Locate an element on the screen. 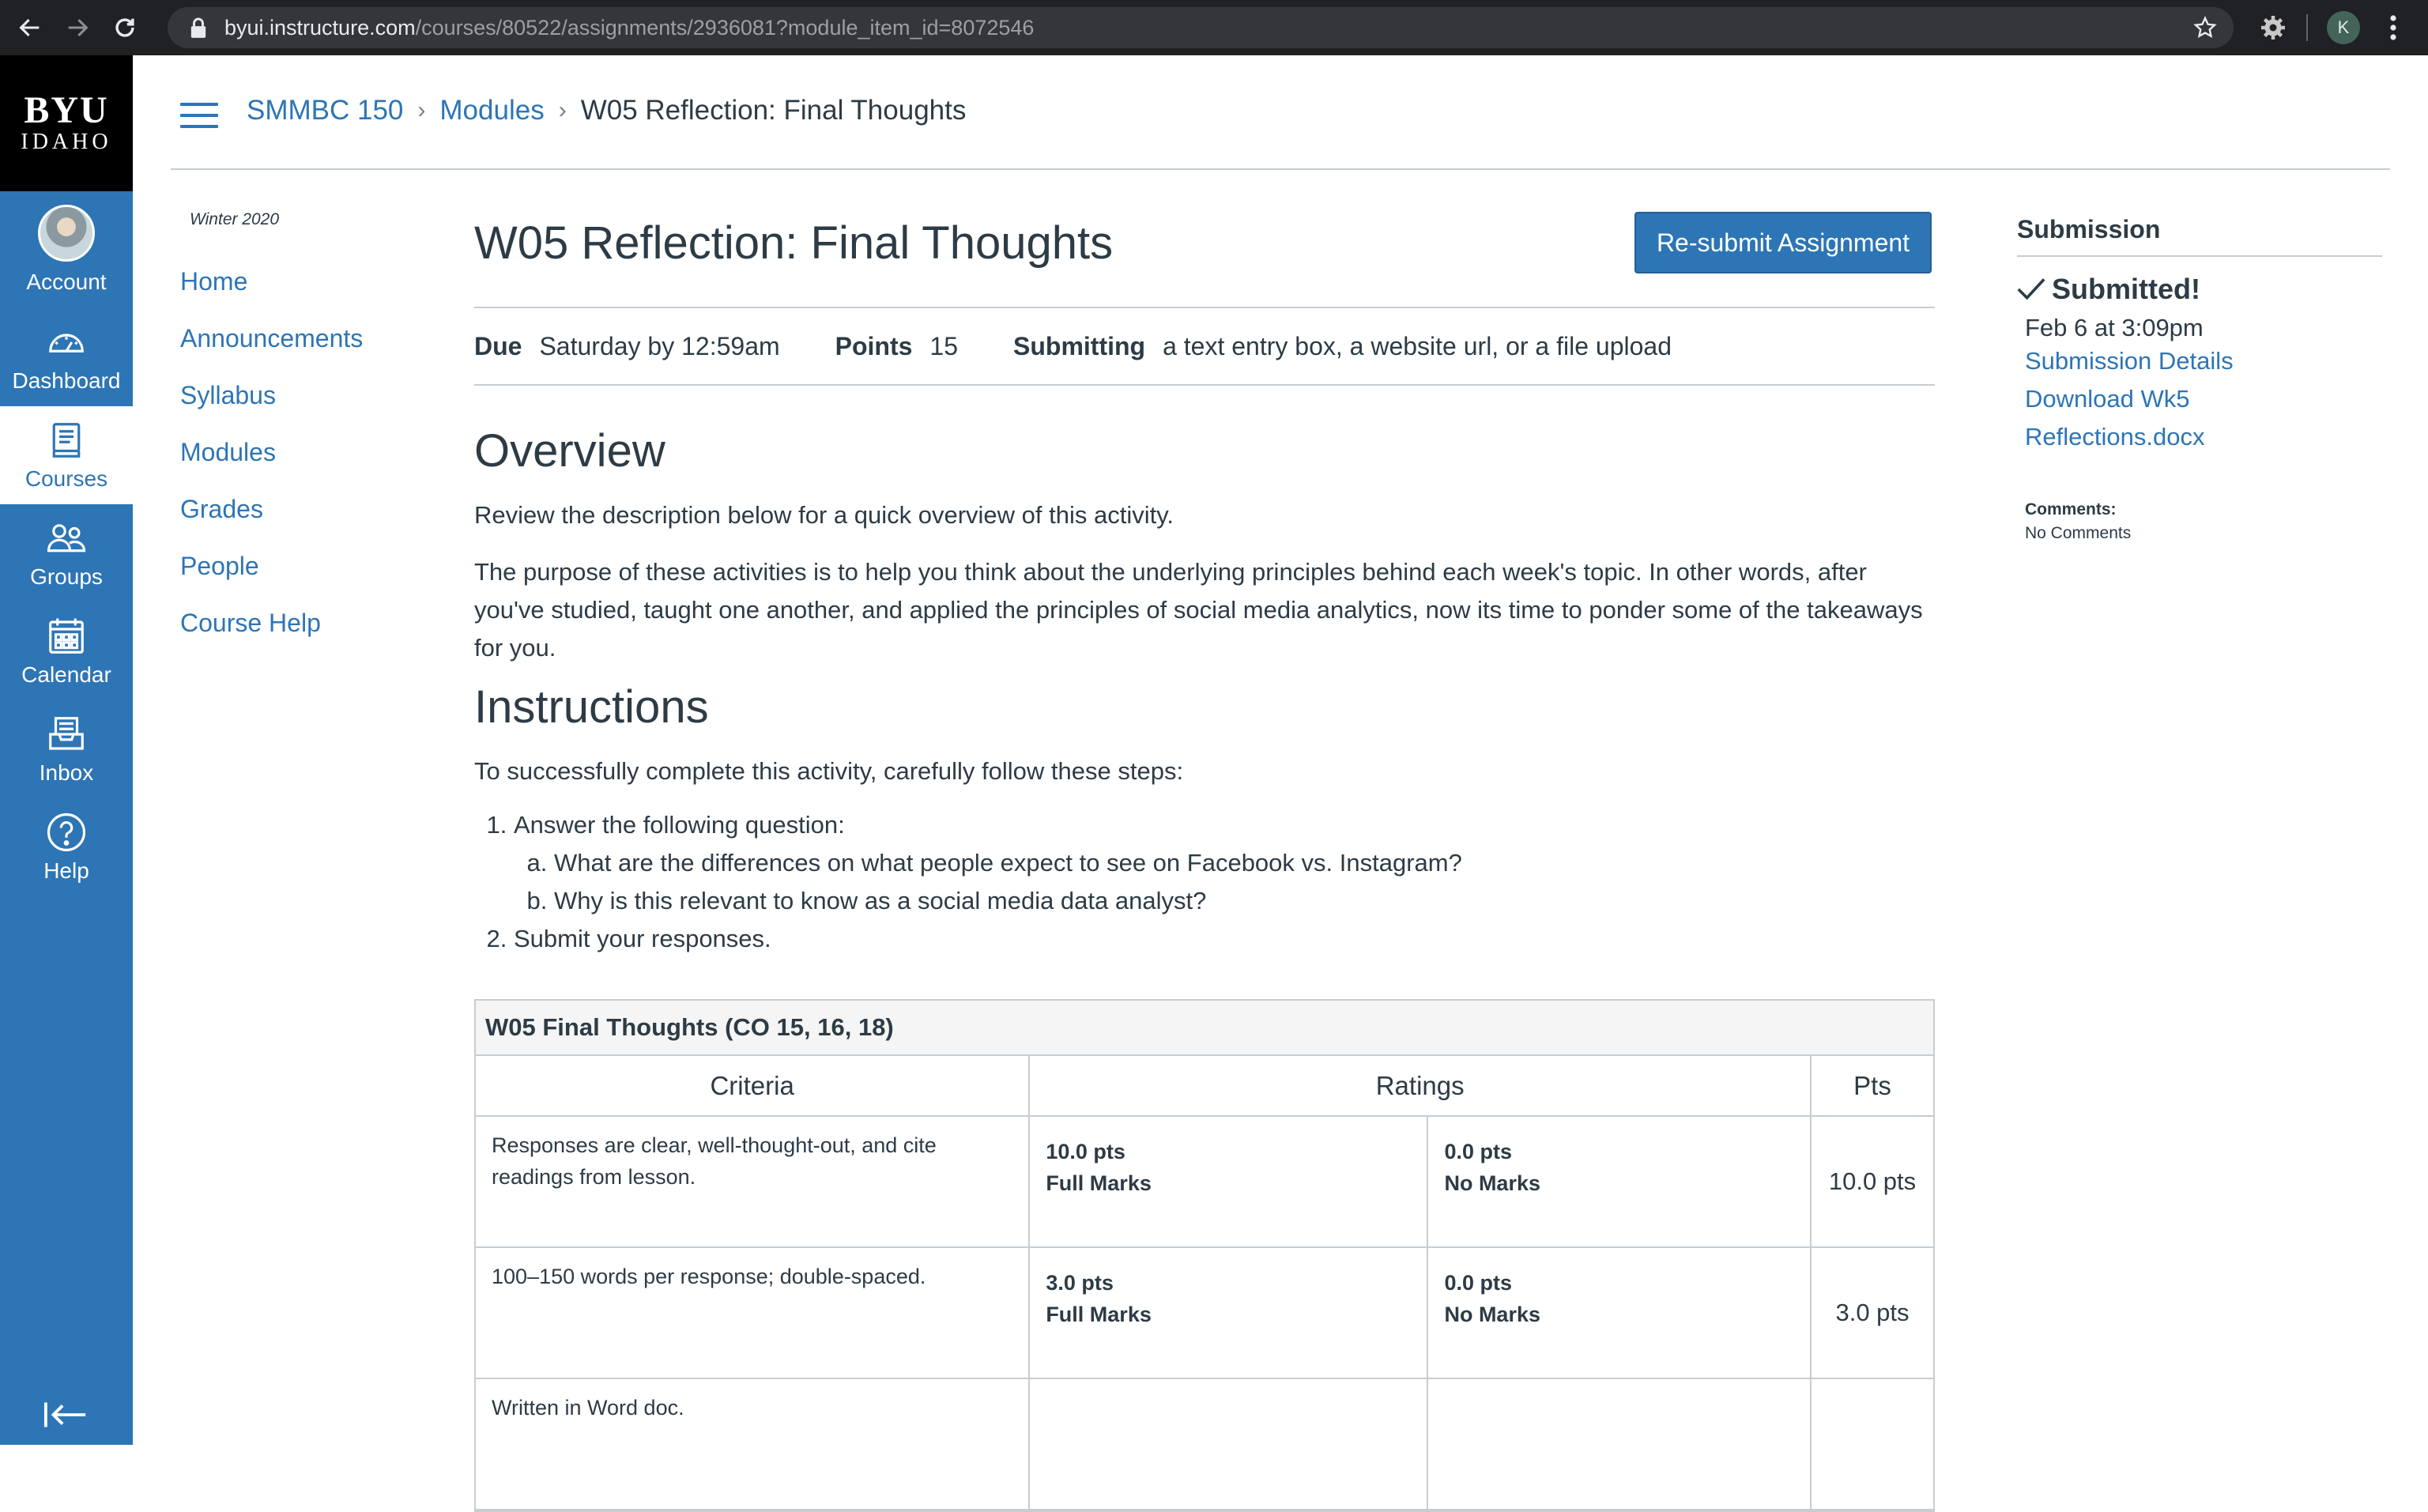  global-nav-groups: Groups is located at coordinates (66, 553).